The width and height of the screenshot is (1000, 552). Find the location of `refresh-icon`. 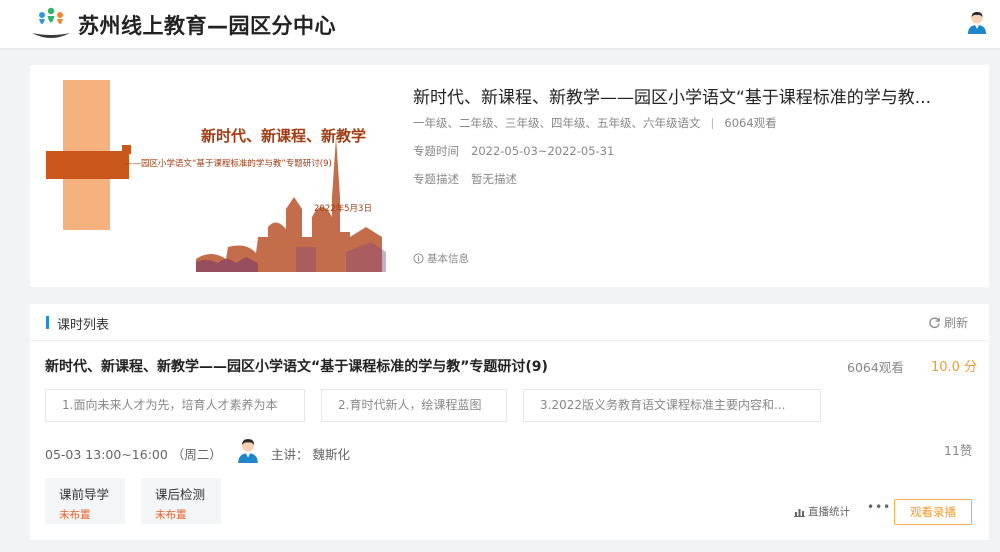

refresh-icon is located at coordinates (934, 323).